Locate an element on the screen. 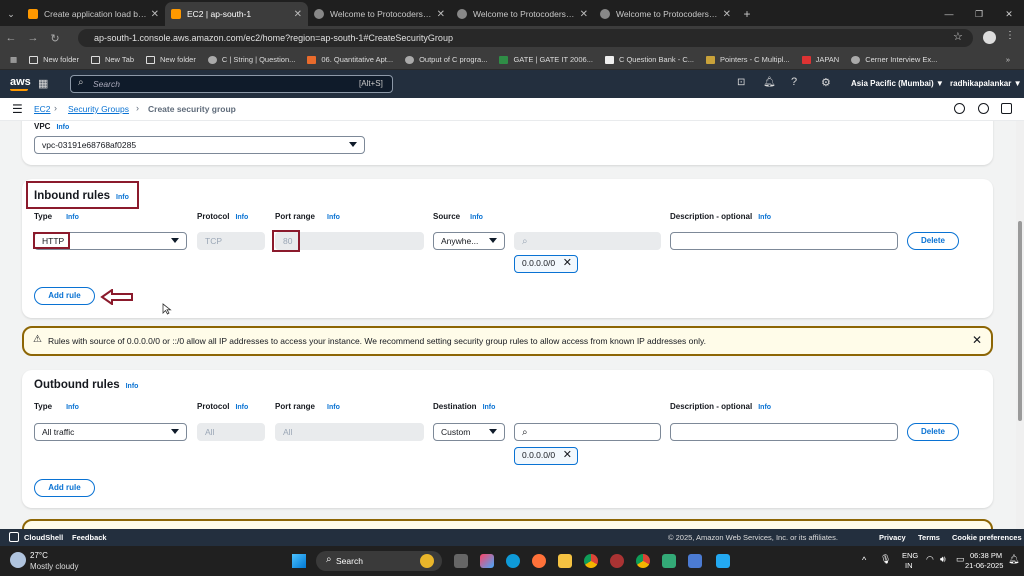  aws-logo: aws is located at coordinates (20, 82).